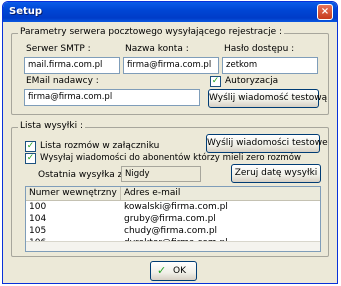 The width and height of the screenshot is (341, 286). What do you see at coordinates (72, 65) in the screenshot?
I see `smtp-field: mail.firma.com.pl` at bounding box center [72, 65].